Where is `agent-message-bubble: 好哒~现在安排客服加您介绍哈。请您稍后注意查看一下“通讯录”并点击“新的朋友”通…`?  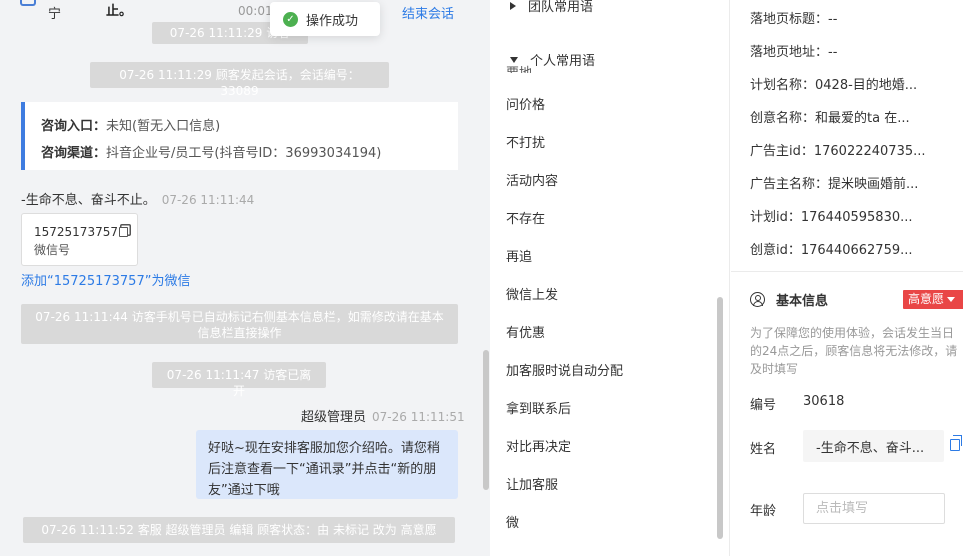
agent-message-bubble: 好哒~现在安排客服加您介绍哈。请您稍后注意查看一下“通讯录”并点击“新的朋友”通… is located at coordinates (327, 464).